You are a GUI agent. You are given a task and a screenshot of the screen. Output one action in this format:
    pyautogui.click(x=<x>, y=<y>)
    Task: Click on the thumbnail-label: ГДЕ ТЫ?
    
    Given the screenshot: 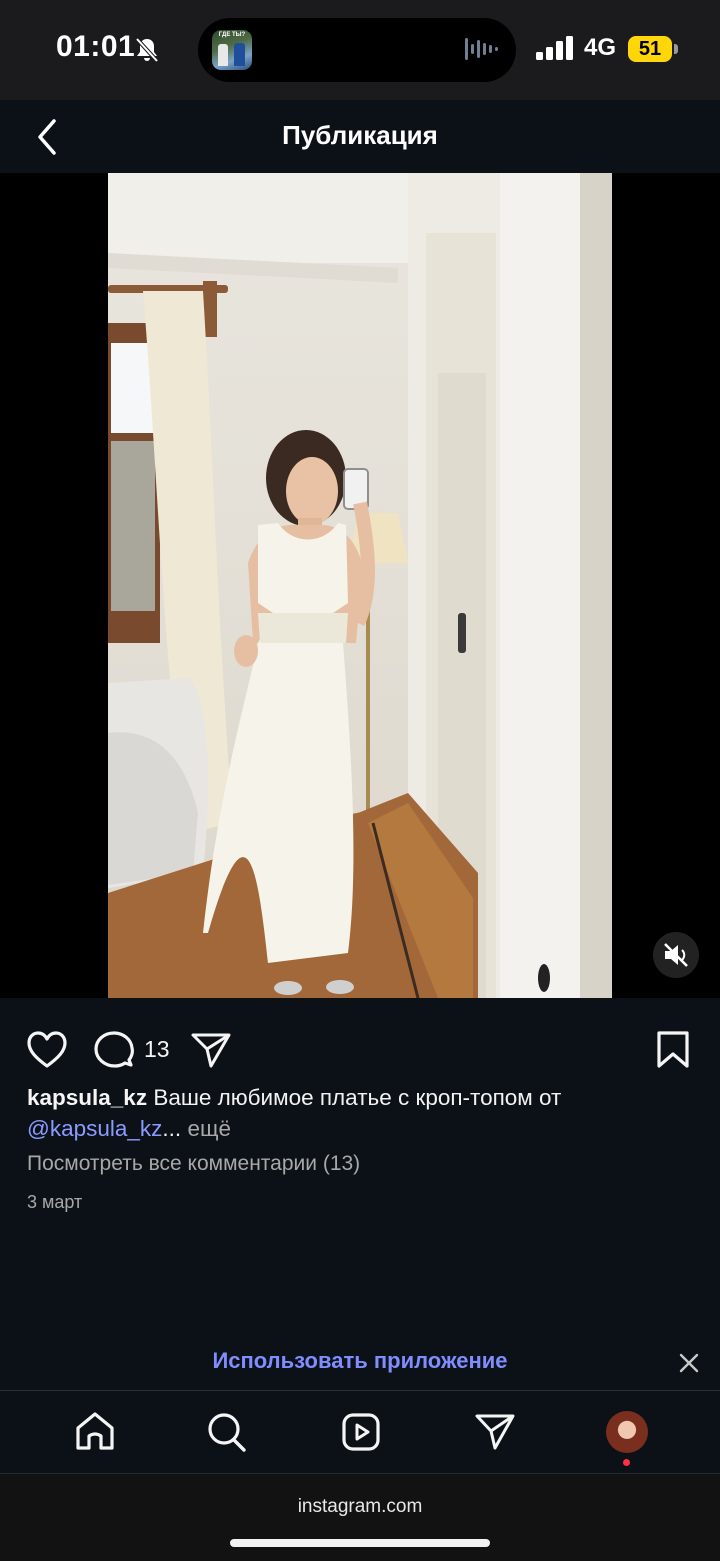 What is the action you would take?
    pyautogui.click(x=232, y=35)
    